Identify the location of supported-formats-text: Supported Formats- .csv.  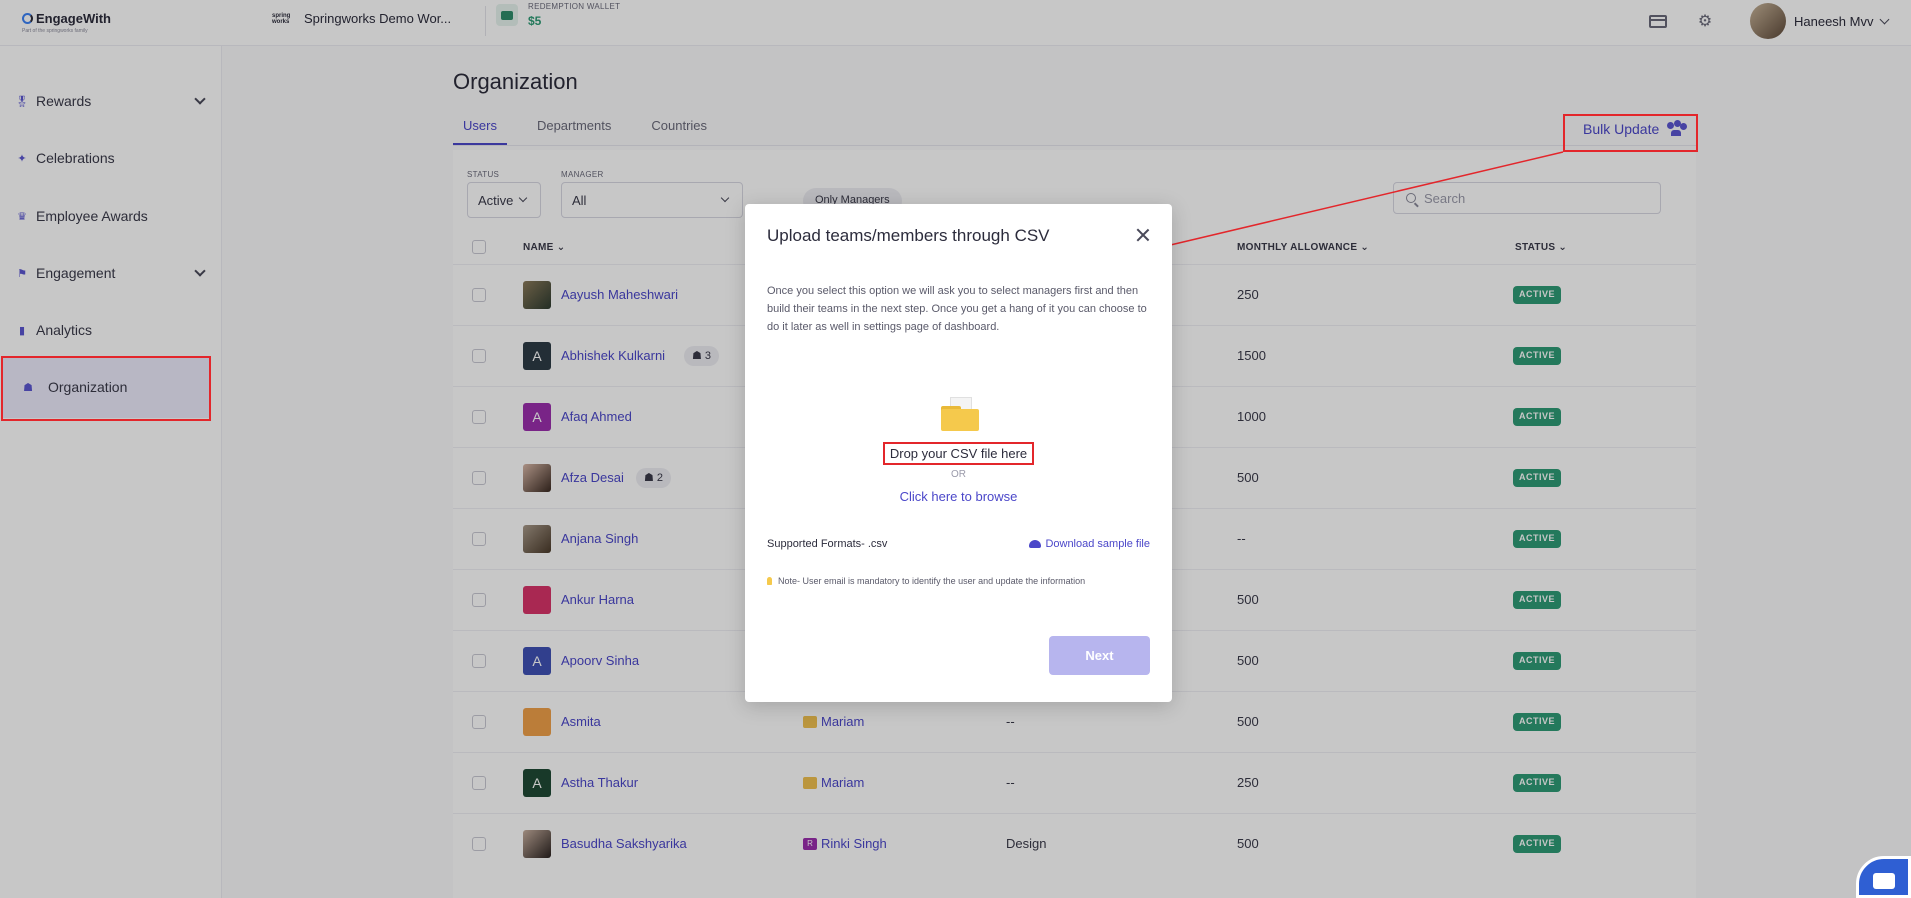
(827, 544).